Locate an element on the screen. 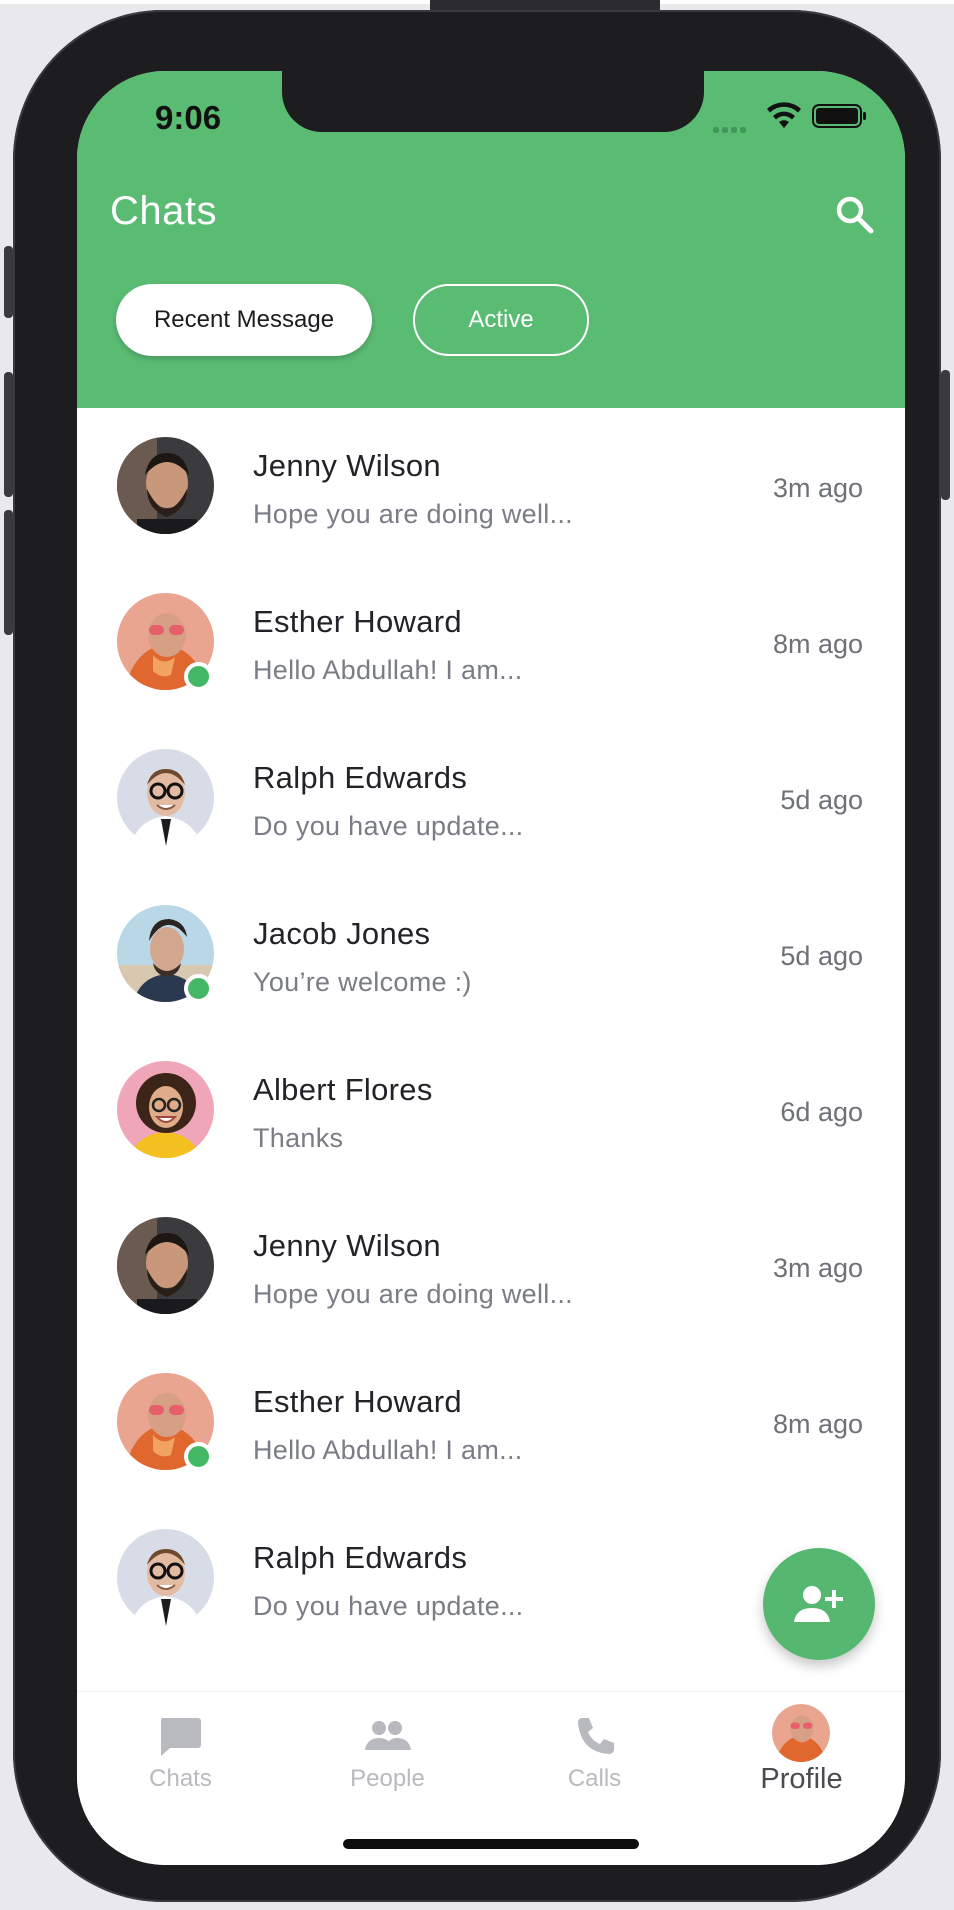 This screenshot has width=954, height=1910. chat-name: Albert Flores is located at coordinates (343, 1089).